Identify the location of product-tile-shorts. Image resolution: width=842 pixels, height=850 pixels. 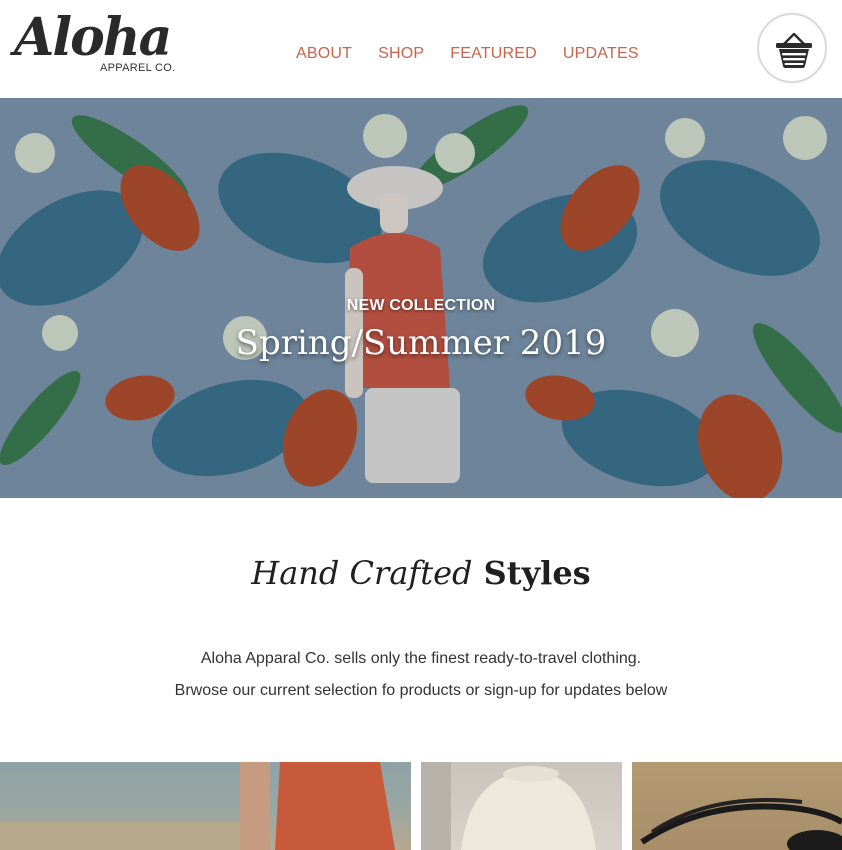
(205, 806).